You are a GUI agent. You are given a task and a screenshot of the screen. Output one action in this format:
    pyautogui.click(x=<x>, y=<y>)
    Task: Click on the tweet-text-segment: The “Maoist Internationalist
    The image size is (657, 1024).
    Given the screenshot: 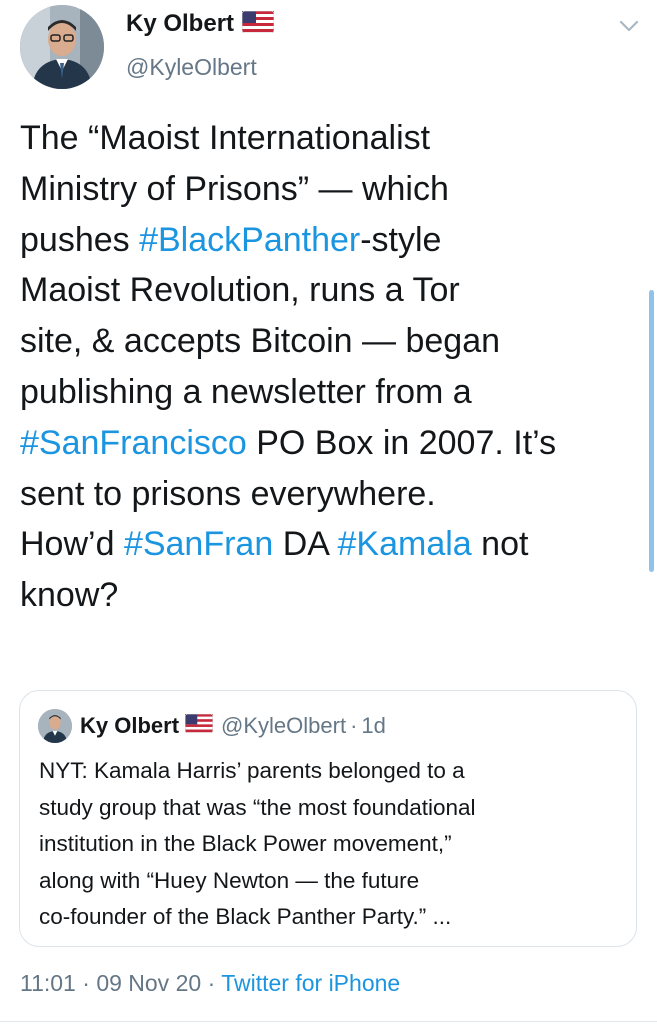 What is the action you would take?
    pyautogui.click(x=225, y=138)
    